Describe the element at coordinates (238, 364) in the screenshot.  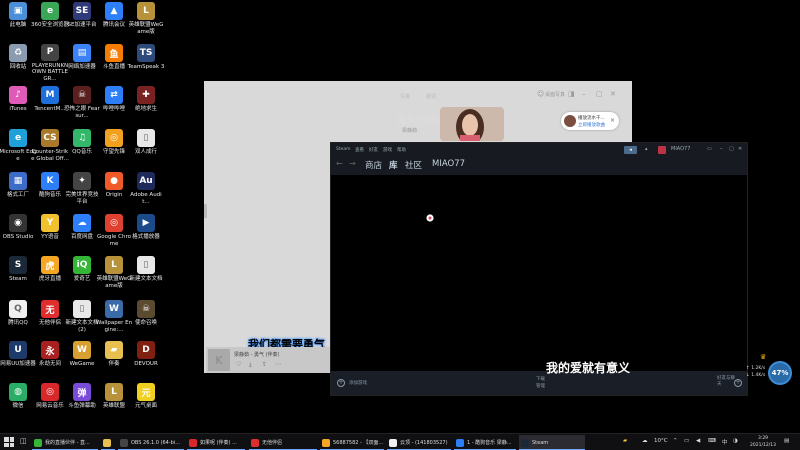
I see `heart-icon: ♡` at that location.